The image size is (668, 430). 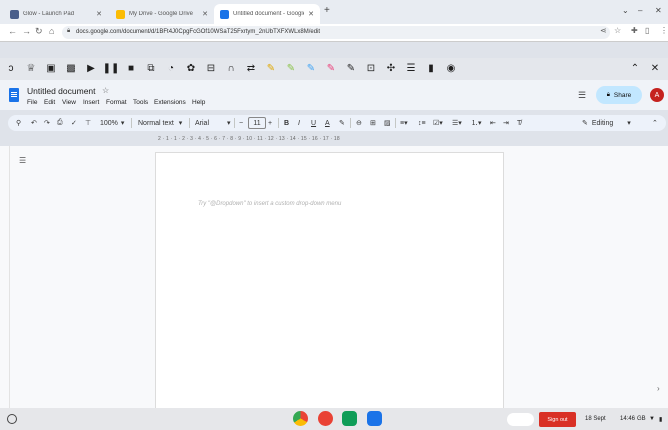 What do you see at coordinates (291, 68) in the screenshot?
I see `highlighter-green-icon: ✎` at bounding box center [291, 68].